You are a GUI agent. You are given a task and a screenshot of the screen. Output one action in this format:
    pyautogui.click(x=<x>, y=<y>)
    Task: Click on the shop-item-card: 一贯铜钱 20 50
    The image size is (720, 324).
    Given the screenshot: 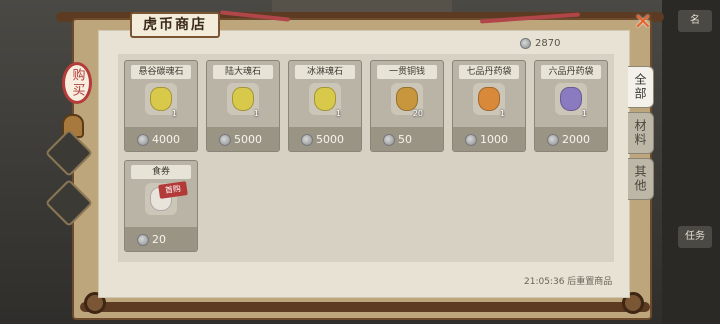 What is the action you would take?
    pyautogui.click(x=407, y=106)
    